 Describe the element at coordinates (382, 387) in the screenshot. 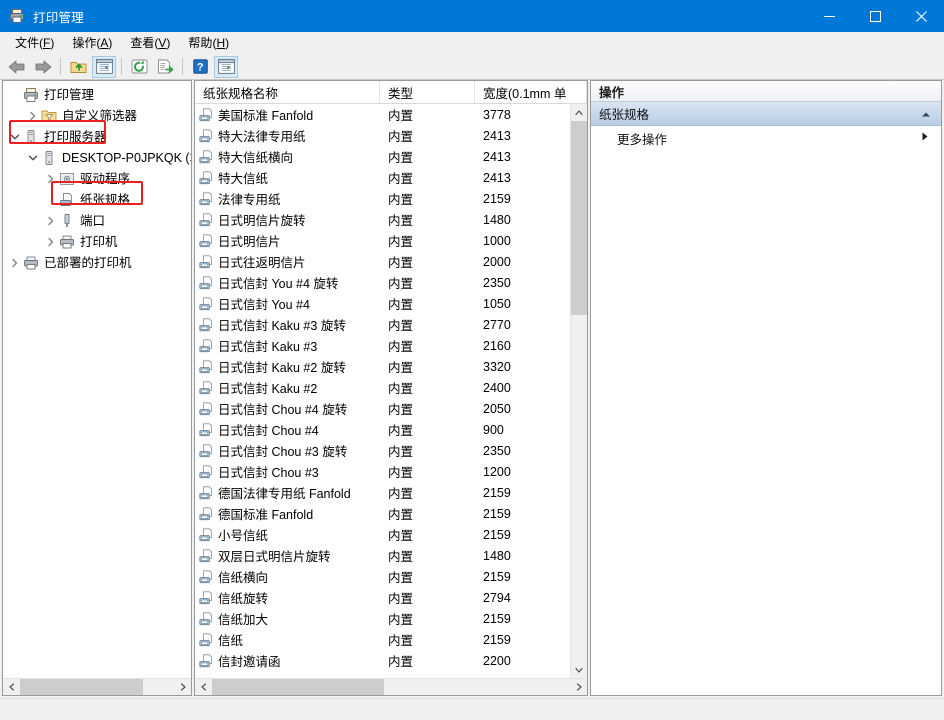

I see `table-row: 日式信封 Kaku #2 内置 2400` at that location.